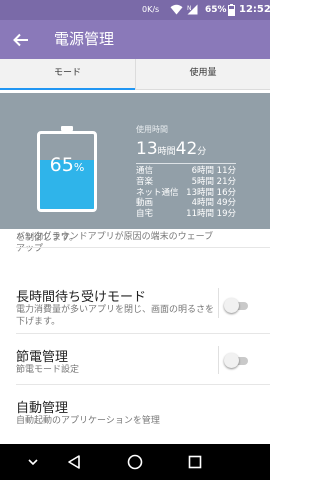  What do you see at coordinates (135, 410) in the screenshot?
I see `list-item-auto-management: 自動管理 自動起動のアプリケーションを管理` at bounding box center [135, 410].